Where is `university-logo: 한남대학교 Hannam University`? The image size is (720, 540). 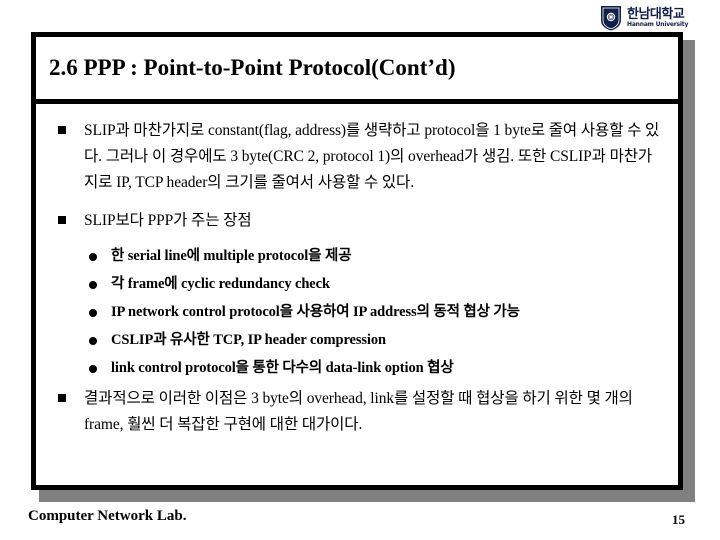
university-logo: 한남대학교 Hannam University is located at coordinates (656, 18).